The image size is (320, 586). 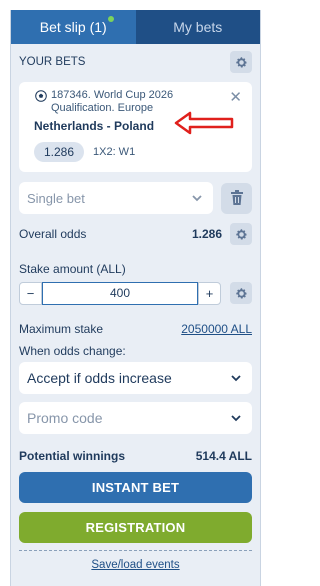 I want to click on overall-odds-label: Overall odds, so click(x=53, y=234).